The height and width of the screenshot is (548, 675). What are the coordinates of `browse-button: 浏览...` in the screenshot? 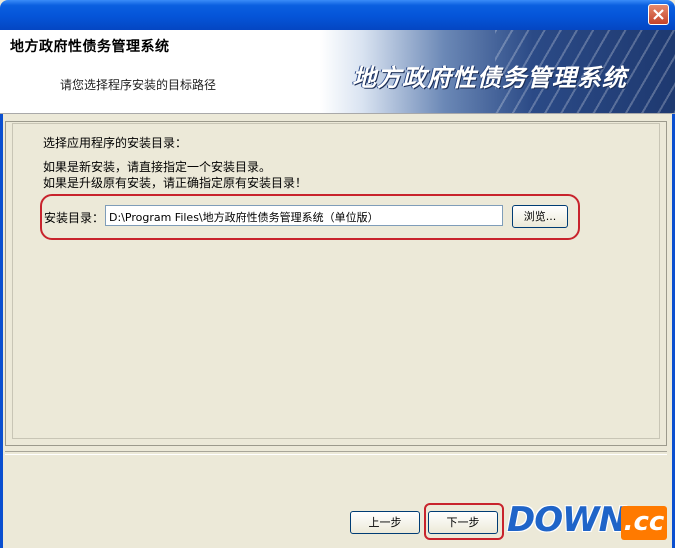 It's located at (540, 216).